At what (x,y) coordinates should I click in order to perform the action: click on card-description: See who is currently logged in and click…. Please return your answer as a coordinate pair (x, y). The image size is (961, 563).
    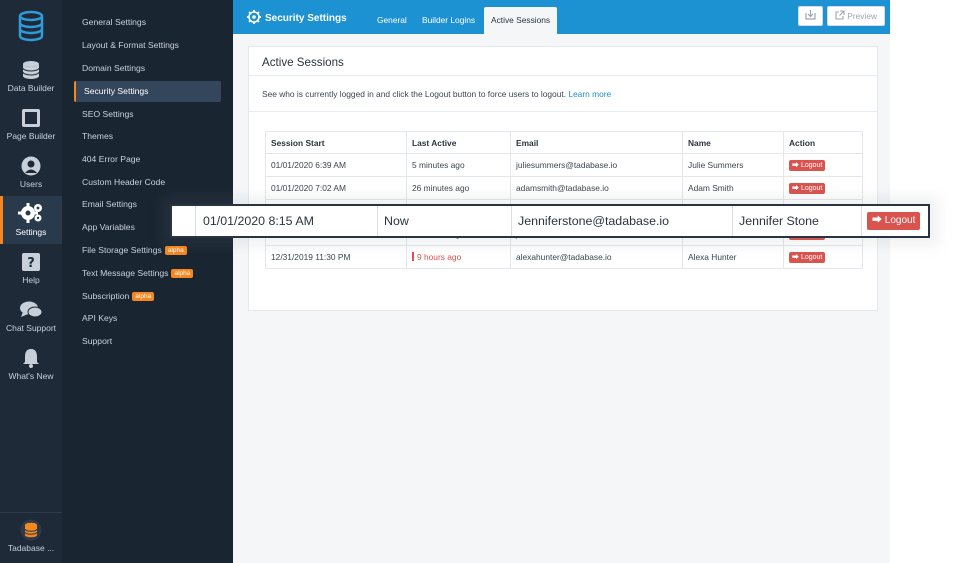
    Looking at the image, I should click on (436, 94).